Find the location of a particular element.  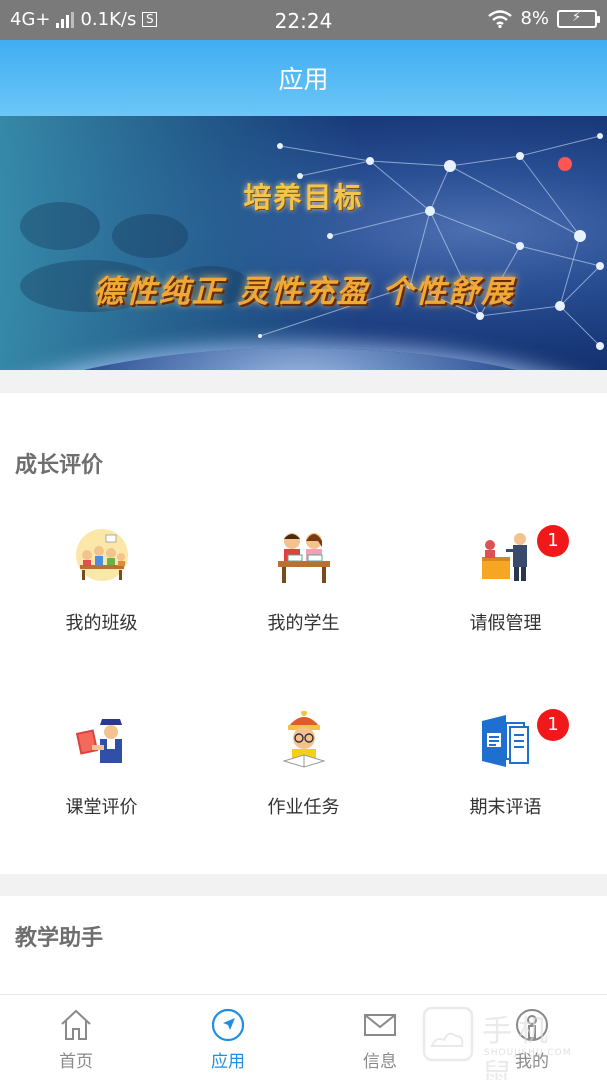

mail-icon is located at coordinates (380, 1025).